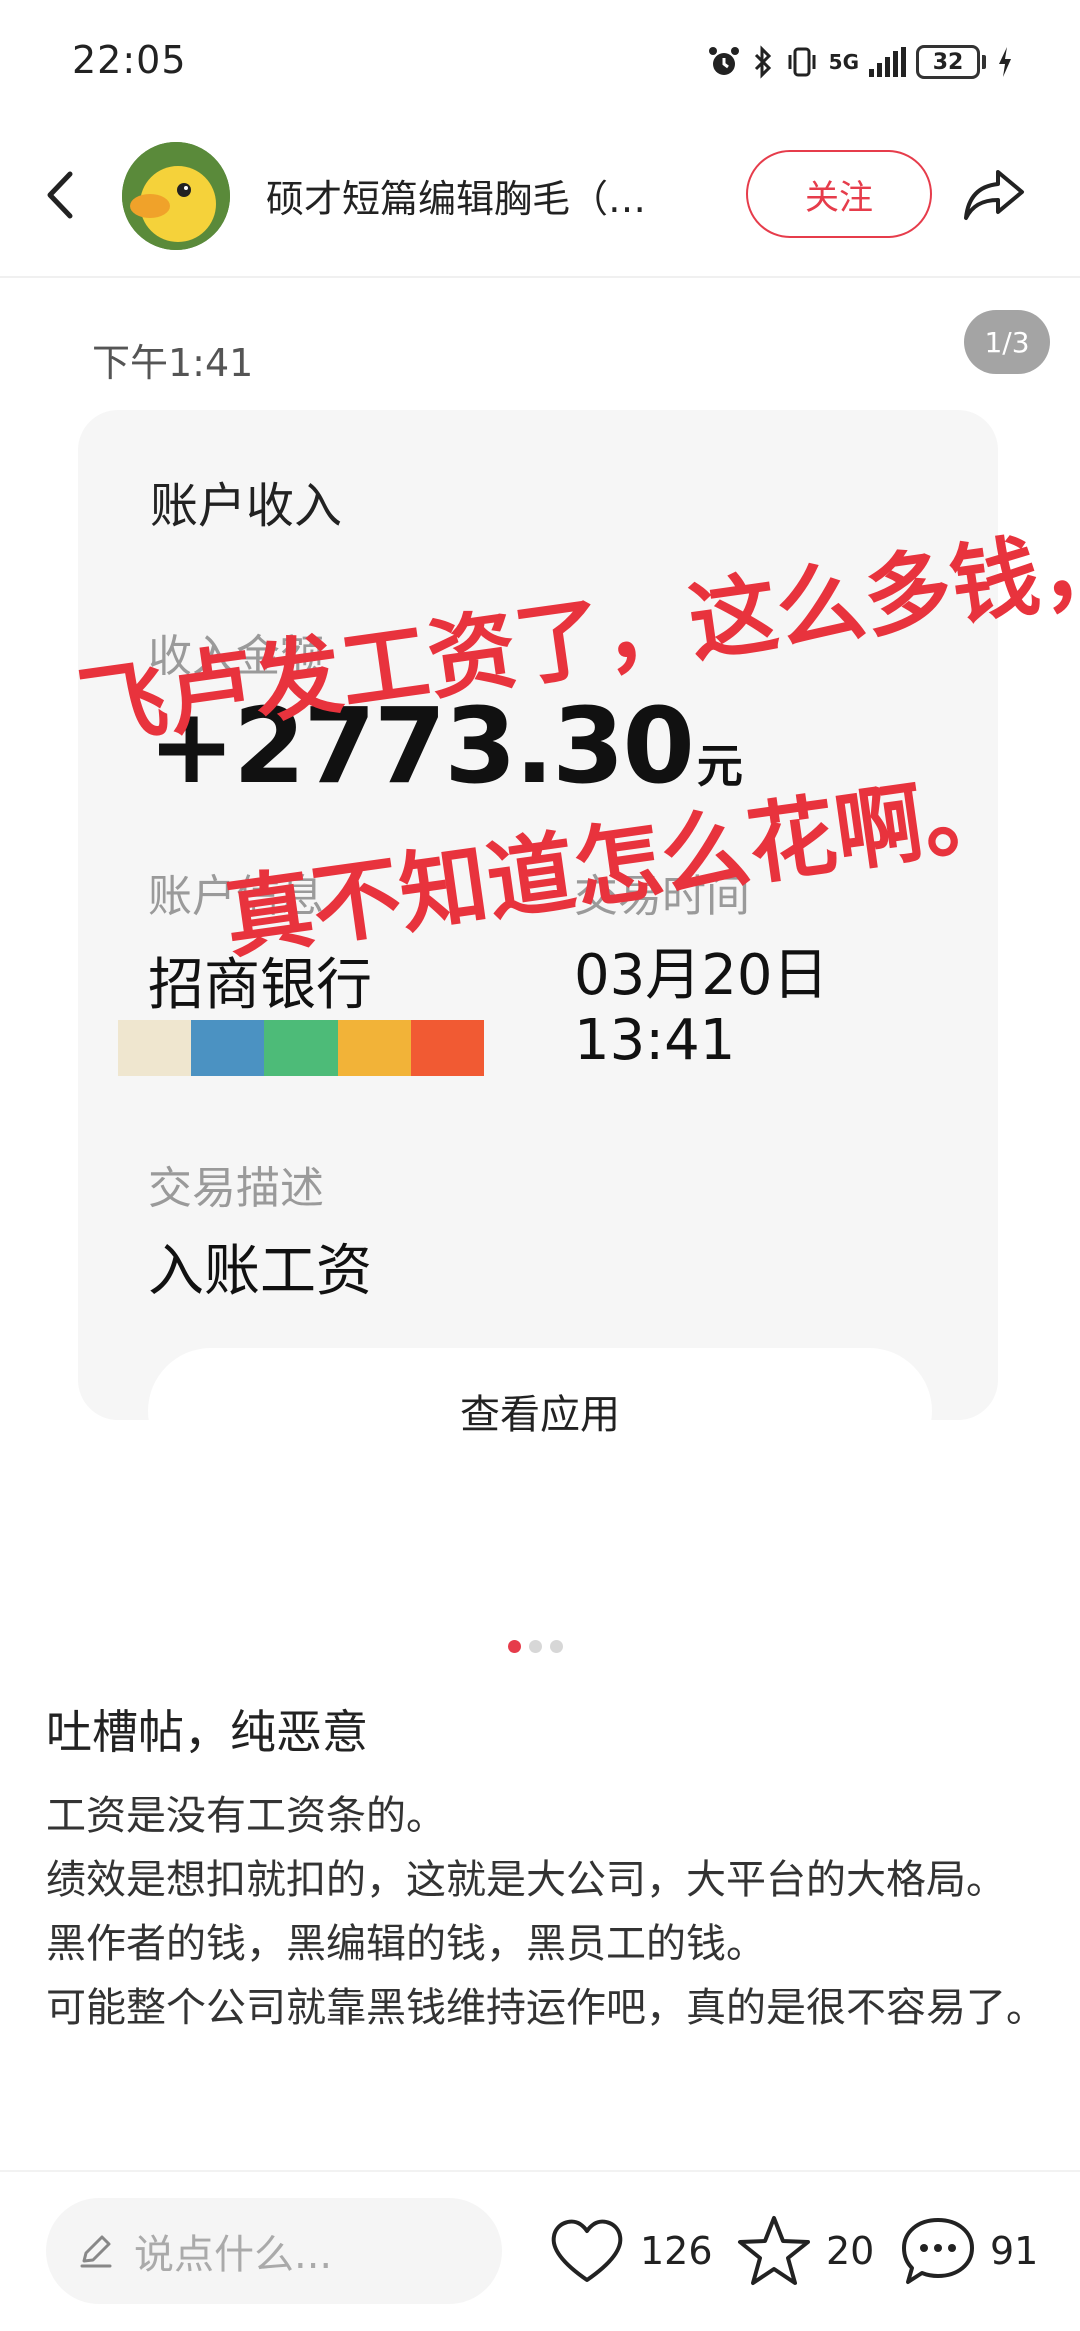 This screenshot has width=1080, height=2331. Describe the element at coordinates (860, 62) in the screenshot. I see `status-icons: 5G 32` at that location.